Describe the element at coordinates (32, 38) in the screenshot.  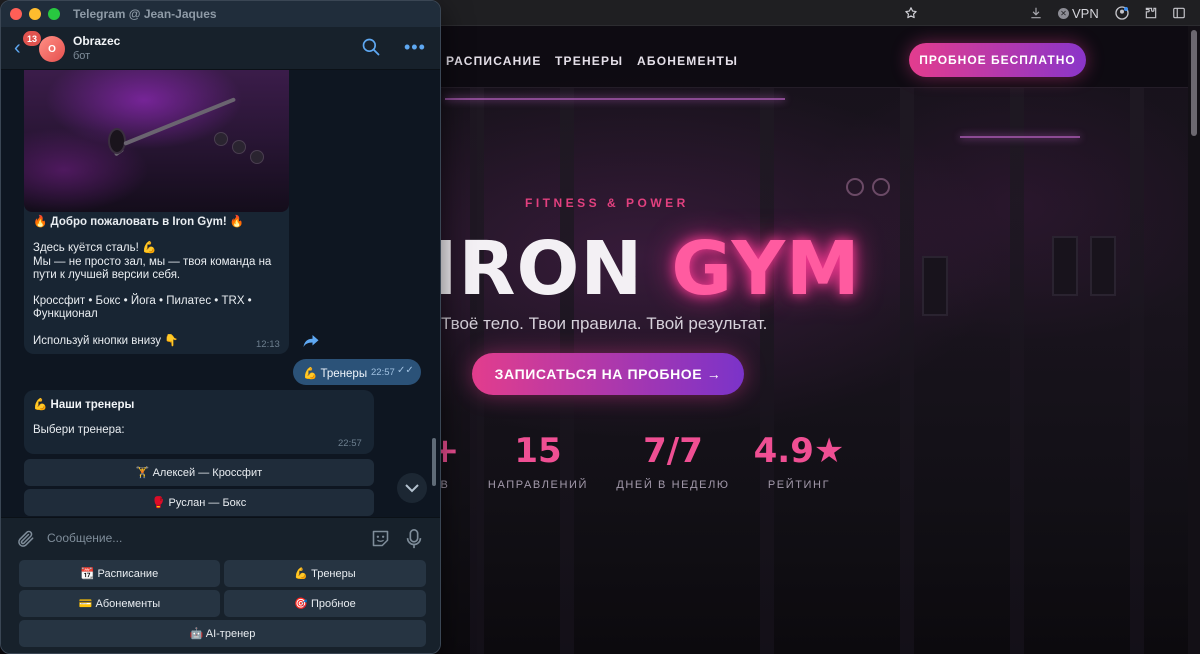
I see `unread-badge: 13` at that location.